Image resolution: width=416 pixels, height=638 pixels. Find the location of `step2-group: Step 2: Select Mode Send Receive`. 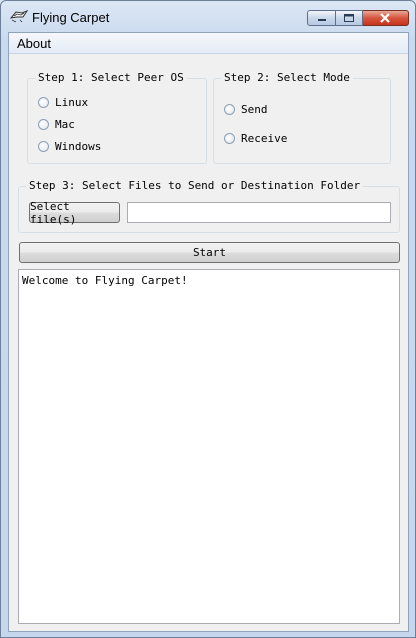

step2-group: Step 2: Select Mode Send Receive is located at coordinates (302, 117).